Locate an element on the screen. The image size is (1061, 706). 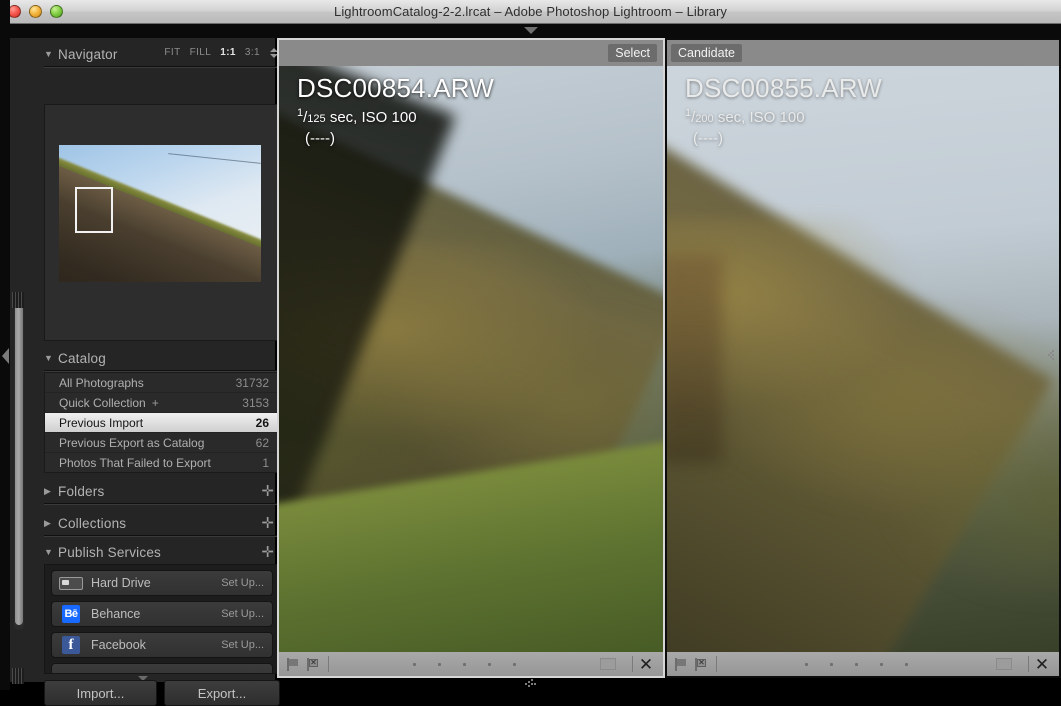
catalog-item-count: 26 is located at coordinates (262, 422).